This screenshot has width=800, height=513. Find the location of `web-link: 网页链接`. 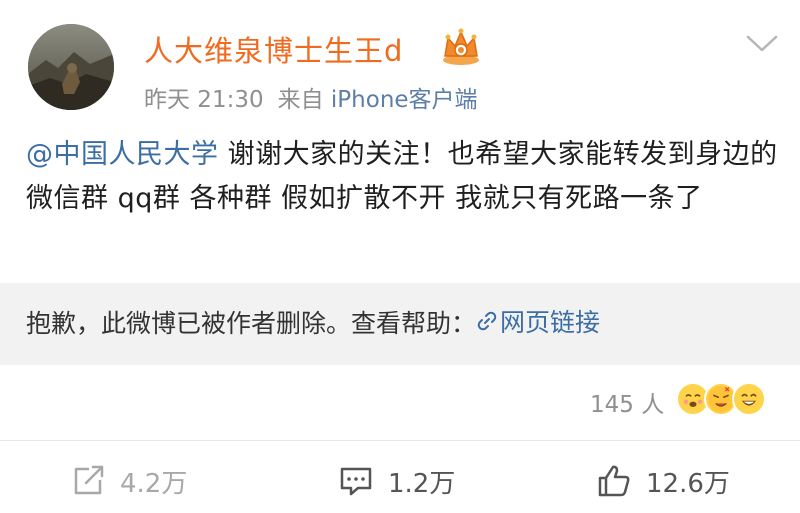

web-link: 网页链接 is located at coordinates (538, 321).